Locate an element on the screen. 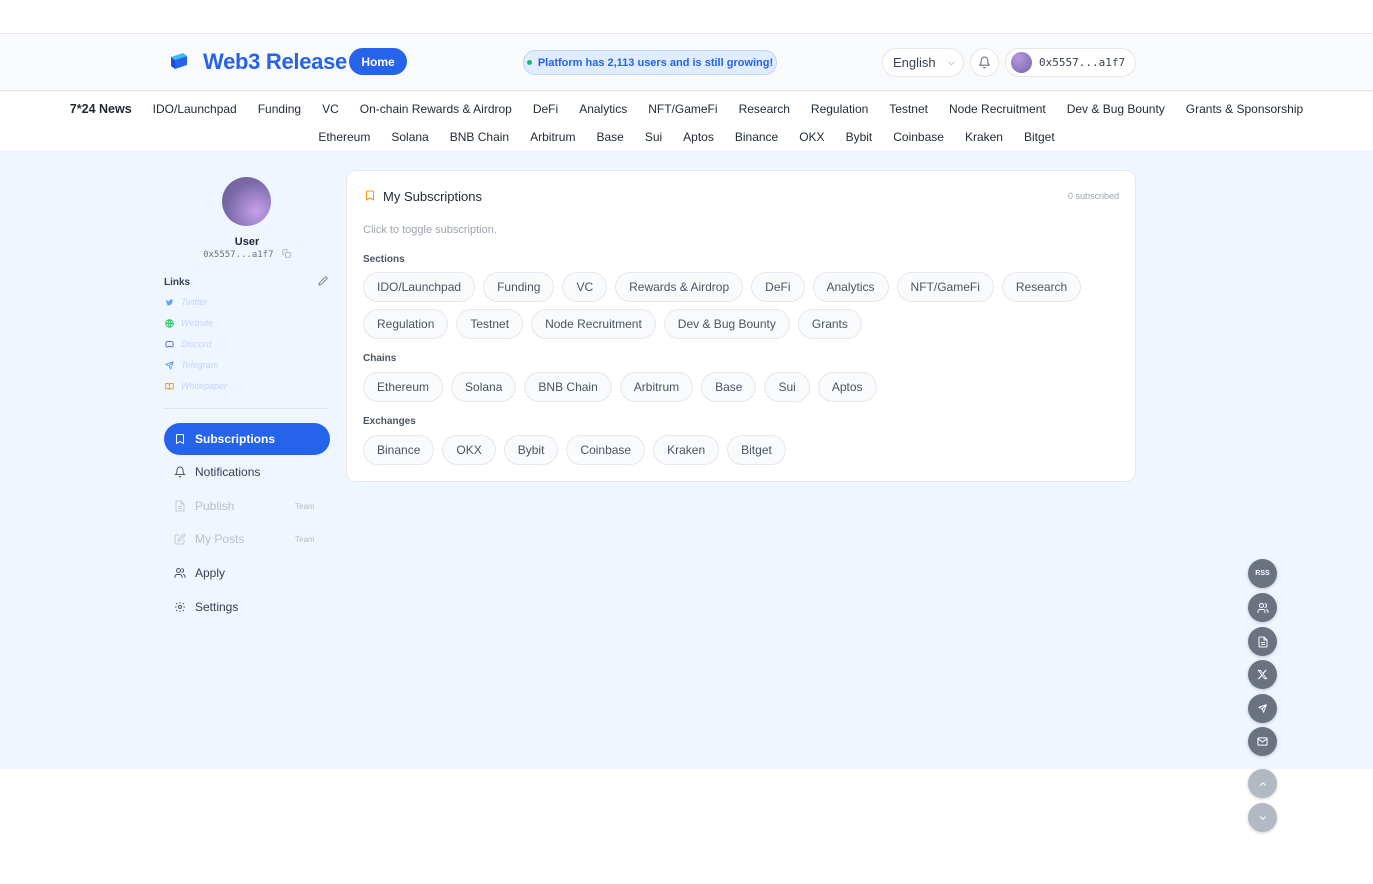 This screenshot has width=1373, height=884. subscription-chip-testnet: Testnet is located at coordinates (490, 324).